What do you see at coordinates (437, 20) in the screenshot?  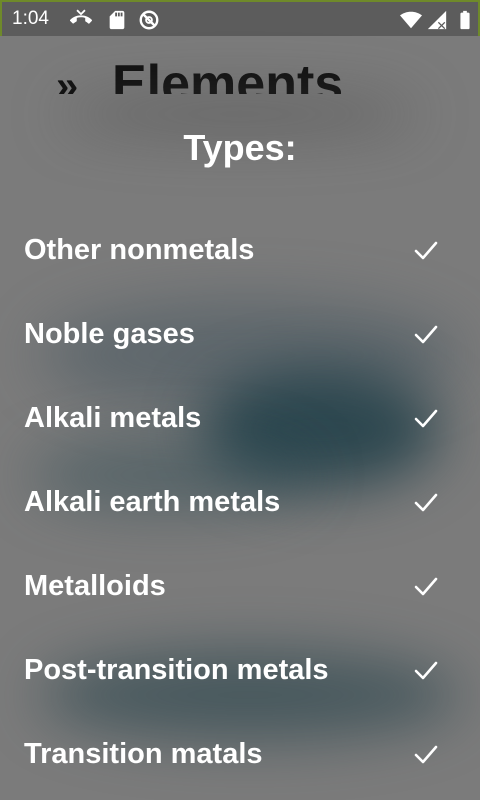 I see `signal-no-data-icon` at bounding box center [437, 20].